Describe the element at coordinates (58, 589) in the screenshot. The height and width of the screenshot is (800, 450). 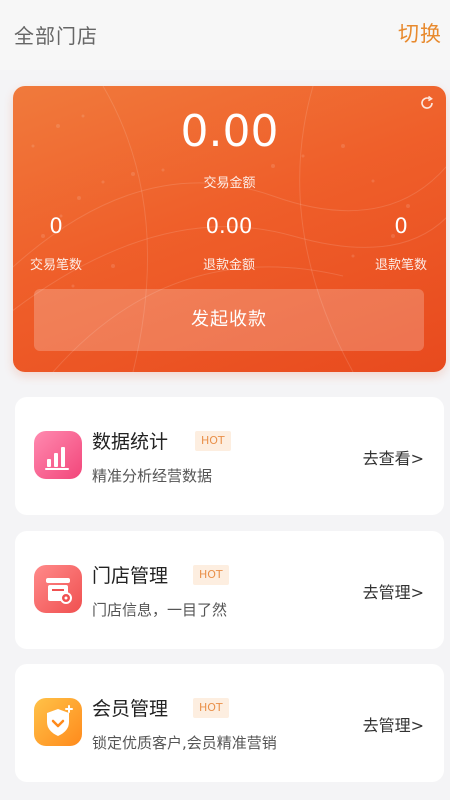
I see `store-icon` at that location.